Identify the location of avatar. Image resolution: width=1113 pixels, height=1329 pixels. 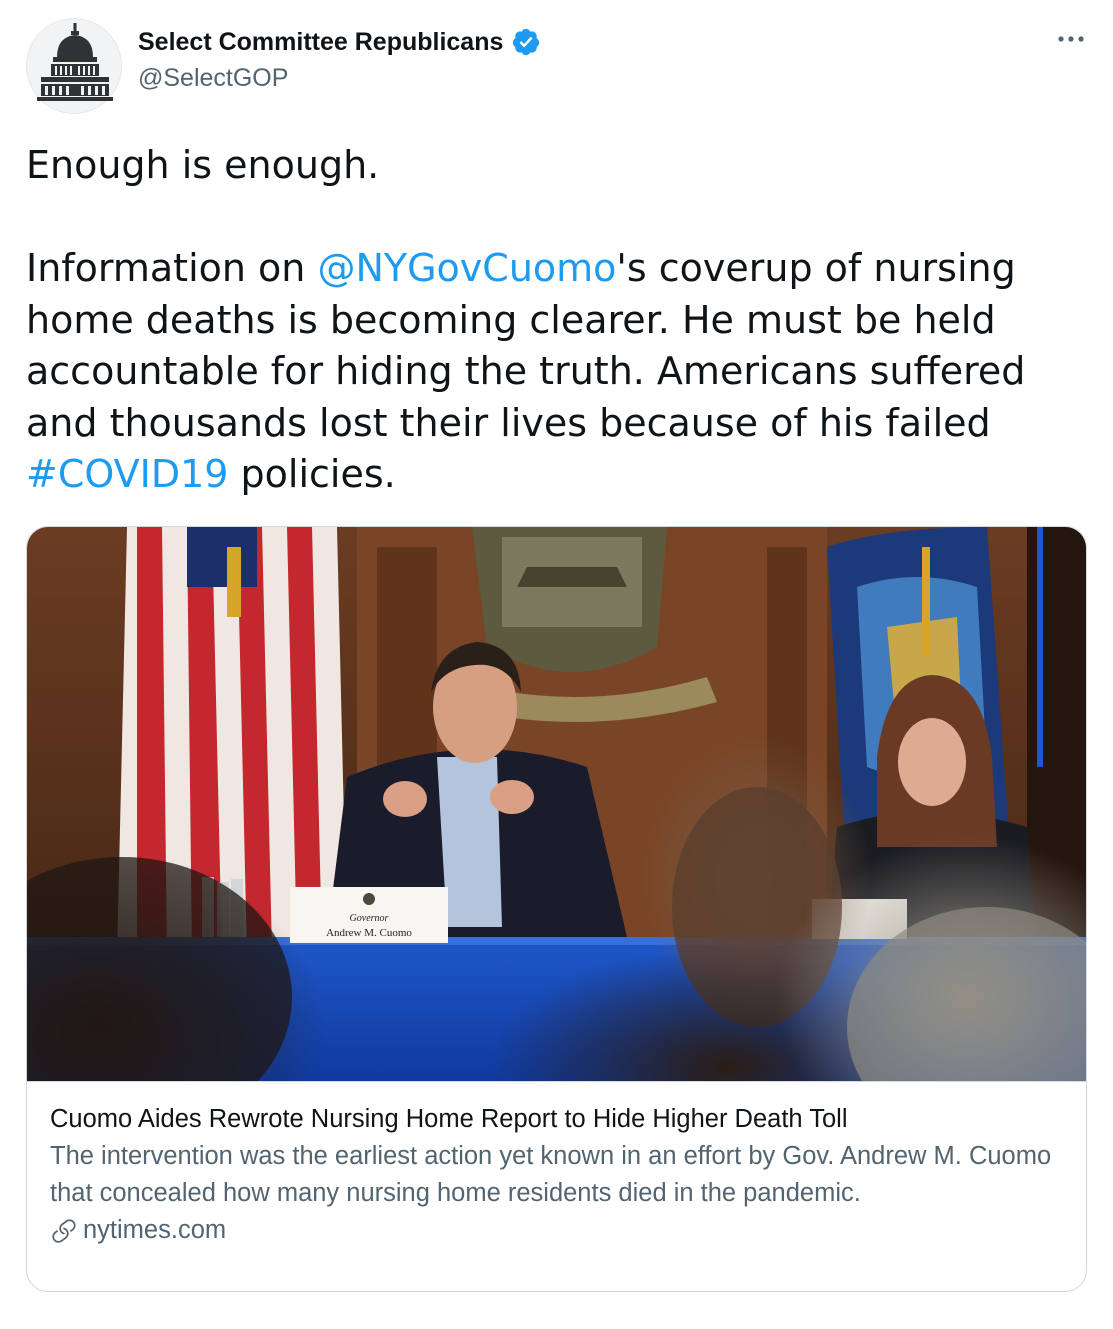
(74, 66).